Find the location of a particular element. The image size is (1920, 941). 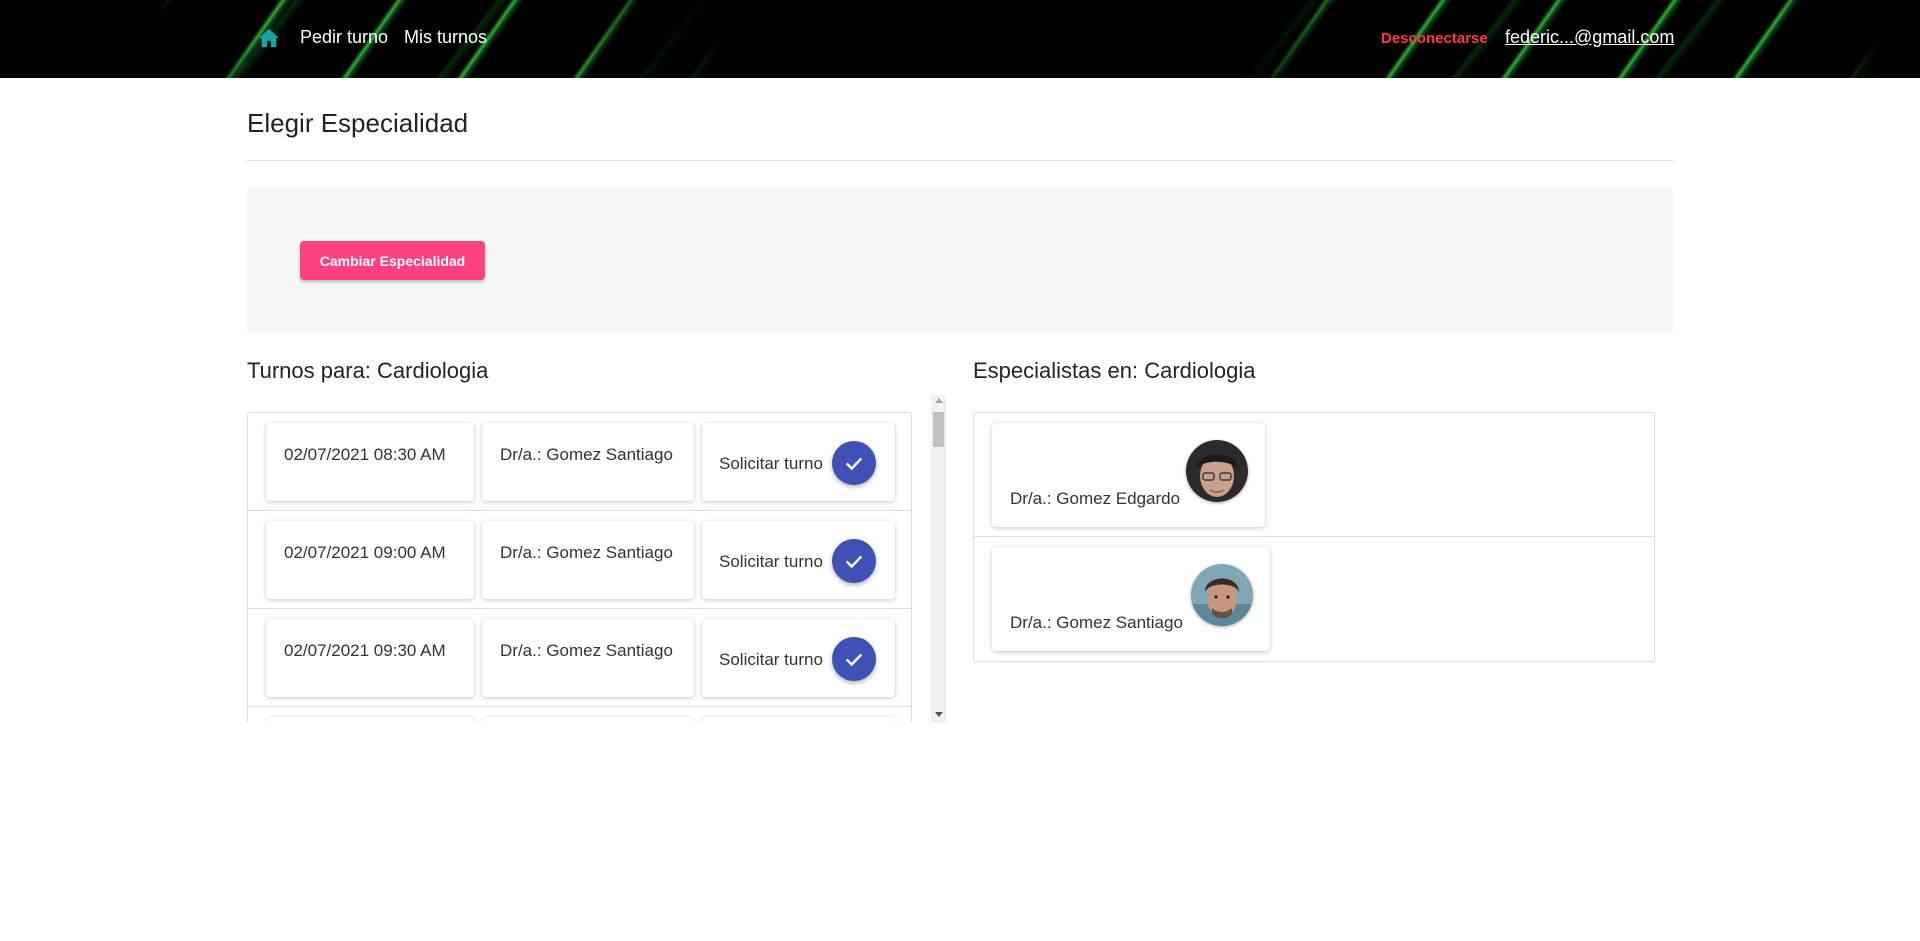

divider is located at coordinates (960, 160).